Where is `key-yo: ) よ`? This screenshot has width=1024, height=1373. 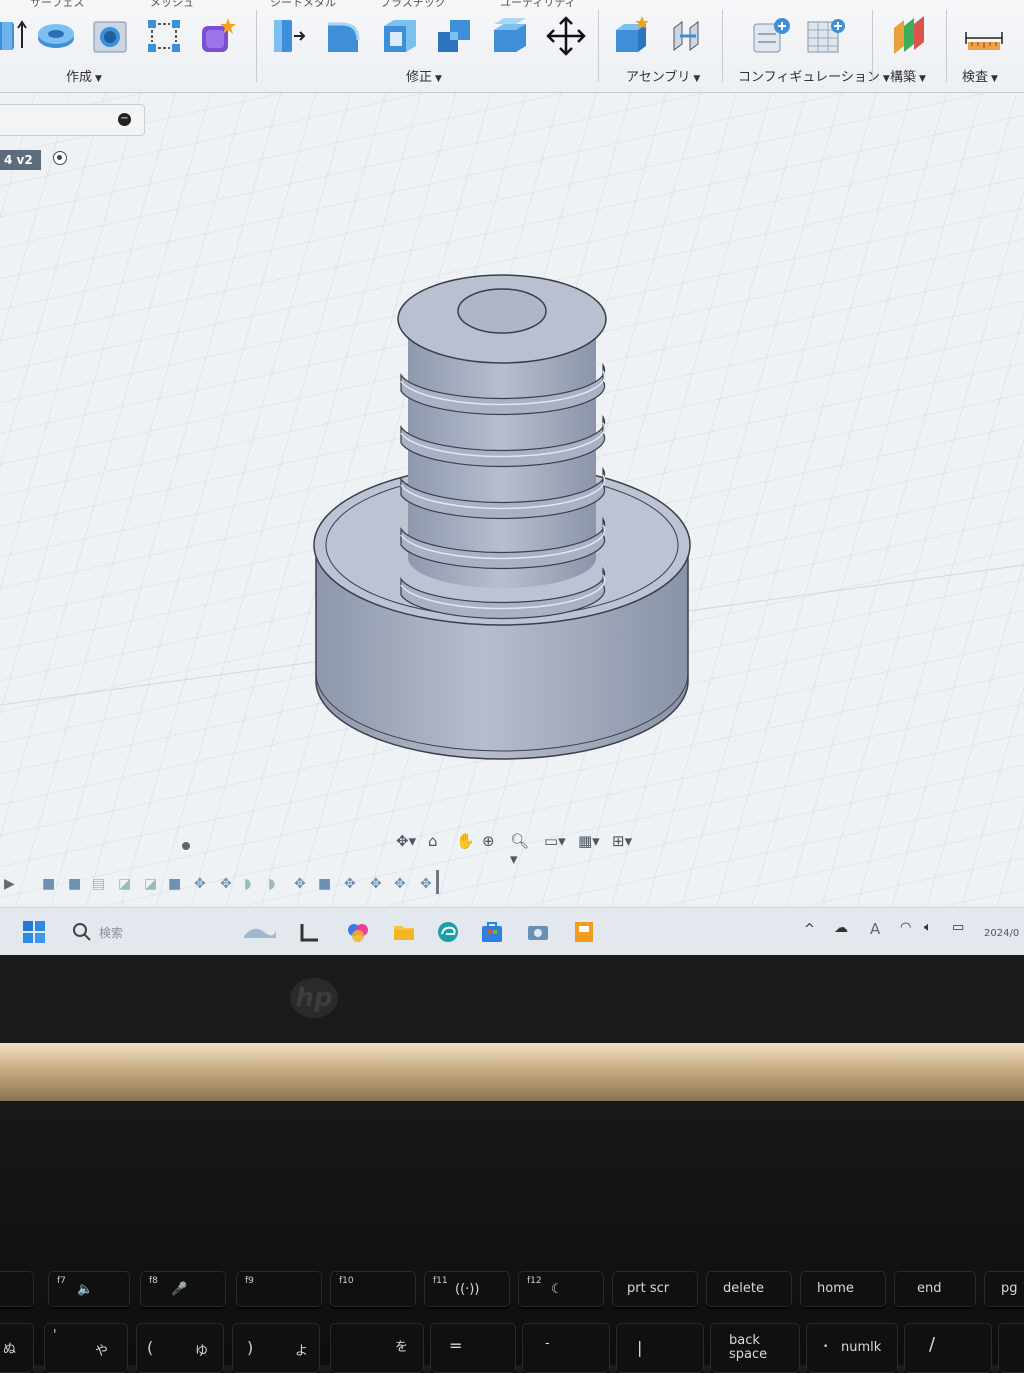
key-yo: ) よ is located at coordinates (276, 1348).